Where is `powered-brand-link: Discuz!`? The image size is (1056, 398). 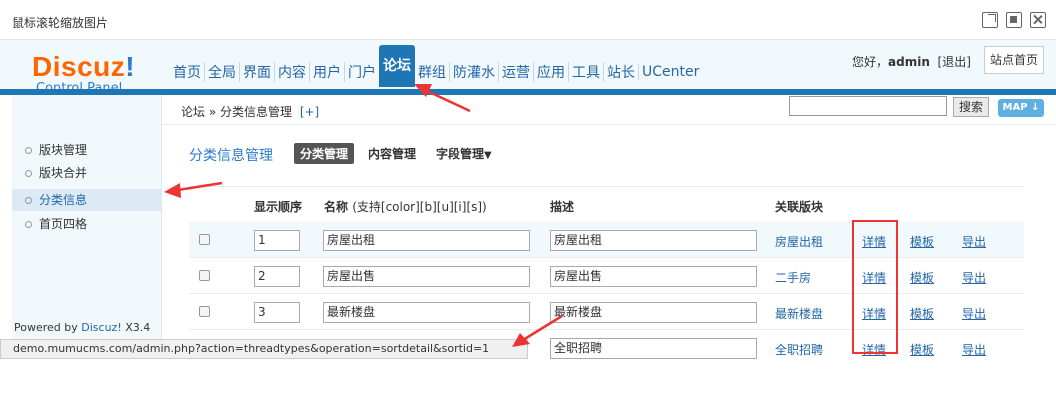
powered-brand-link: Discuz! is located at coordinates (101, 327).